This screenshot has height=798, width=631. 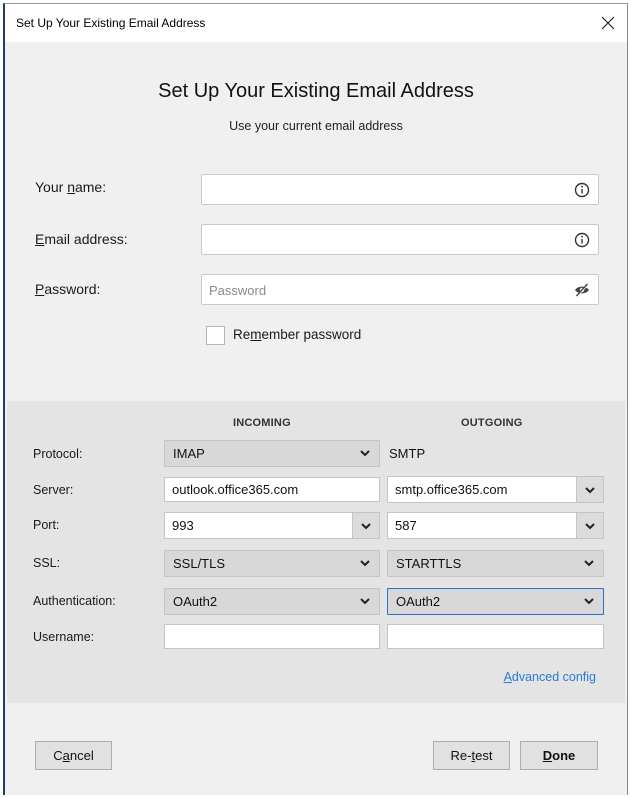 What do you see at coordinates (53, 490) in the screenshot?
I see `server-label: Server:` at bounding box center [53, 490].